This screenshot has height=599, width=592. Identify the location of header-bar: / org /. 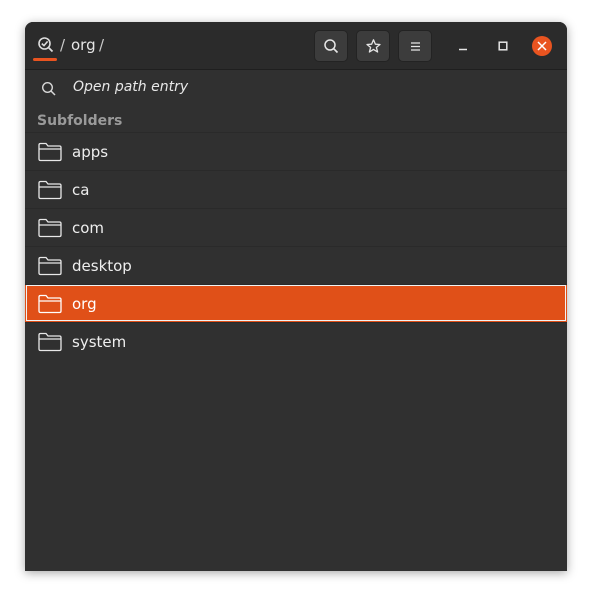
(296, 46).